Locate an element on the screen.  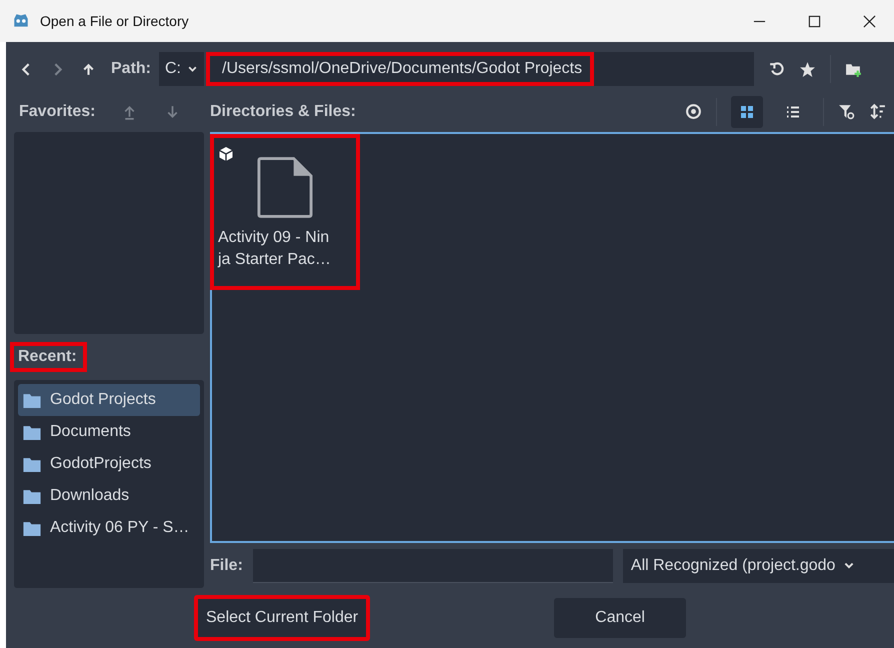
recent-item: Godot Projects is located at coordinates (109, 400).